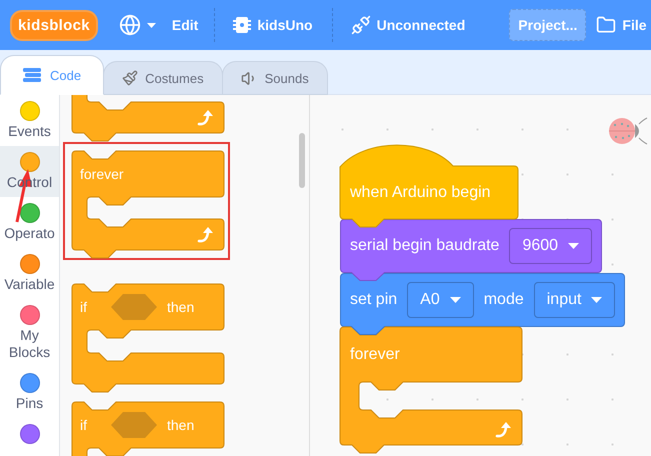 The height and width of the screenshot is (456, 651). I want to click on dropdown-field: A0, so click(440, 300).